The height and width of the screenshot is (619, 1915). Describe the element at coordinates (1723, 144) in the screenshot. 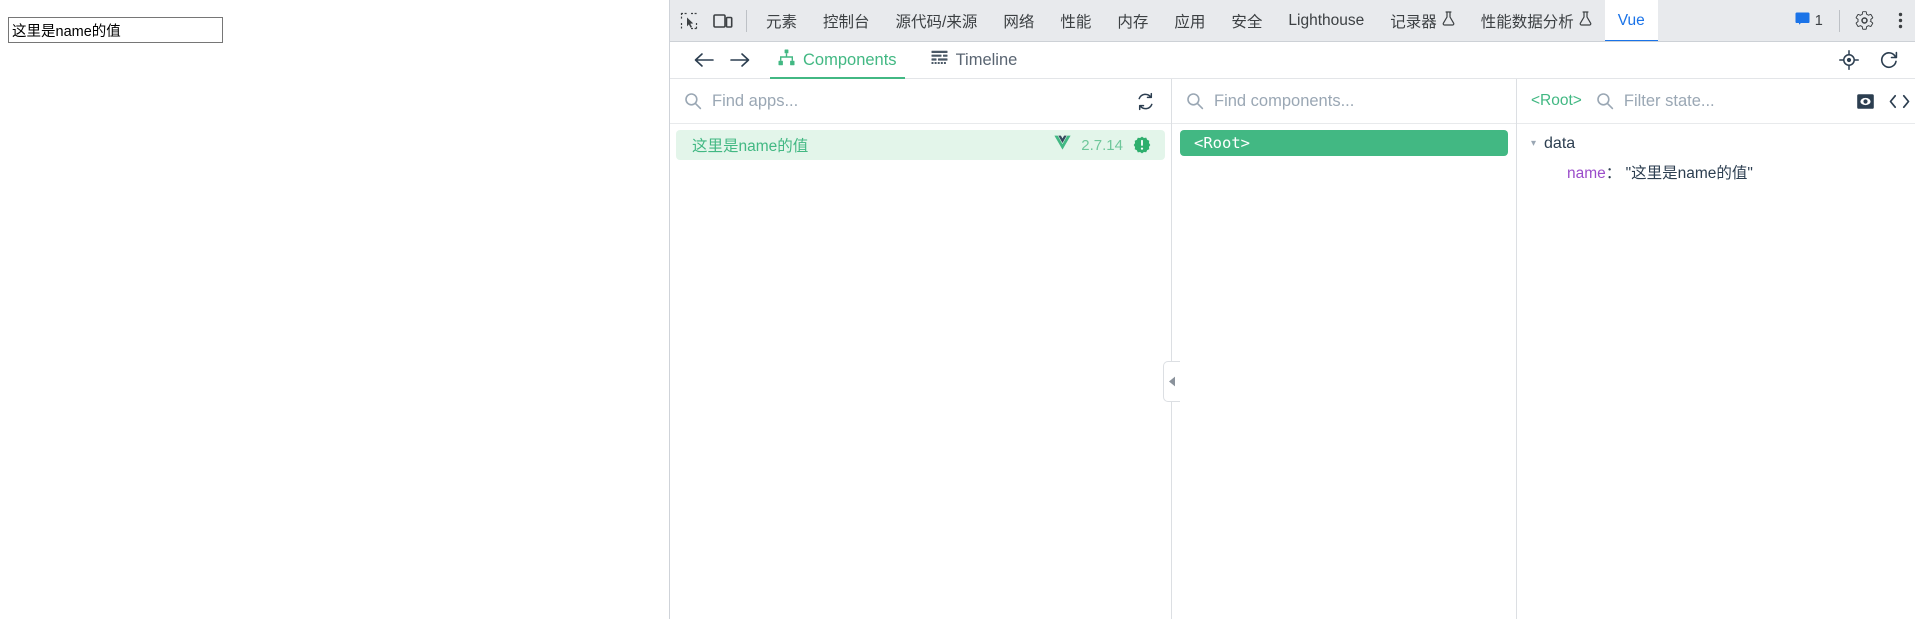

I see `state-group-data: ▾ data` at that location.